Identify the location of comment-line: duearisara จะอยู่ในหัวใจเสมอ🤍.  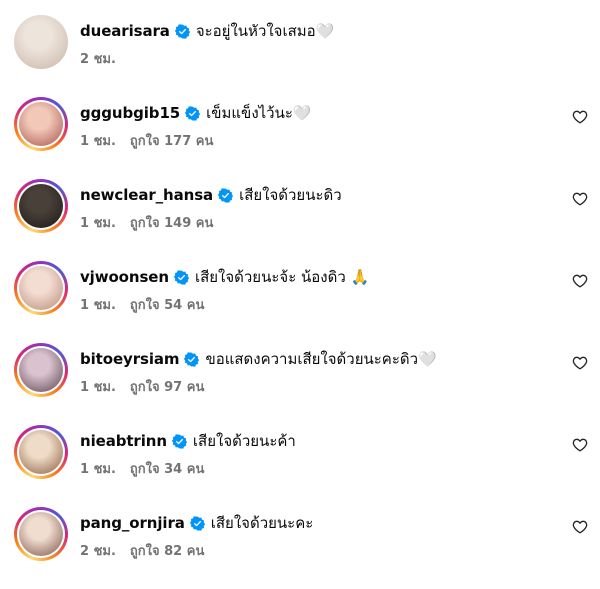
(320, 31).